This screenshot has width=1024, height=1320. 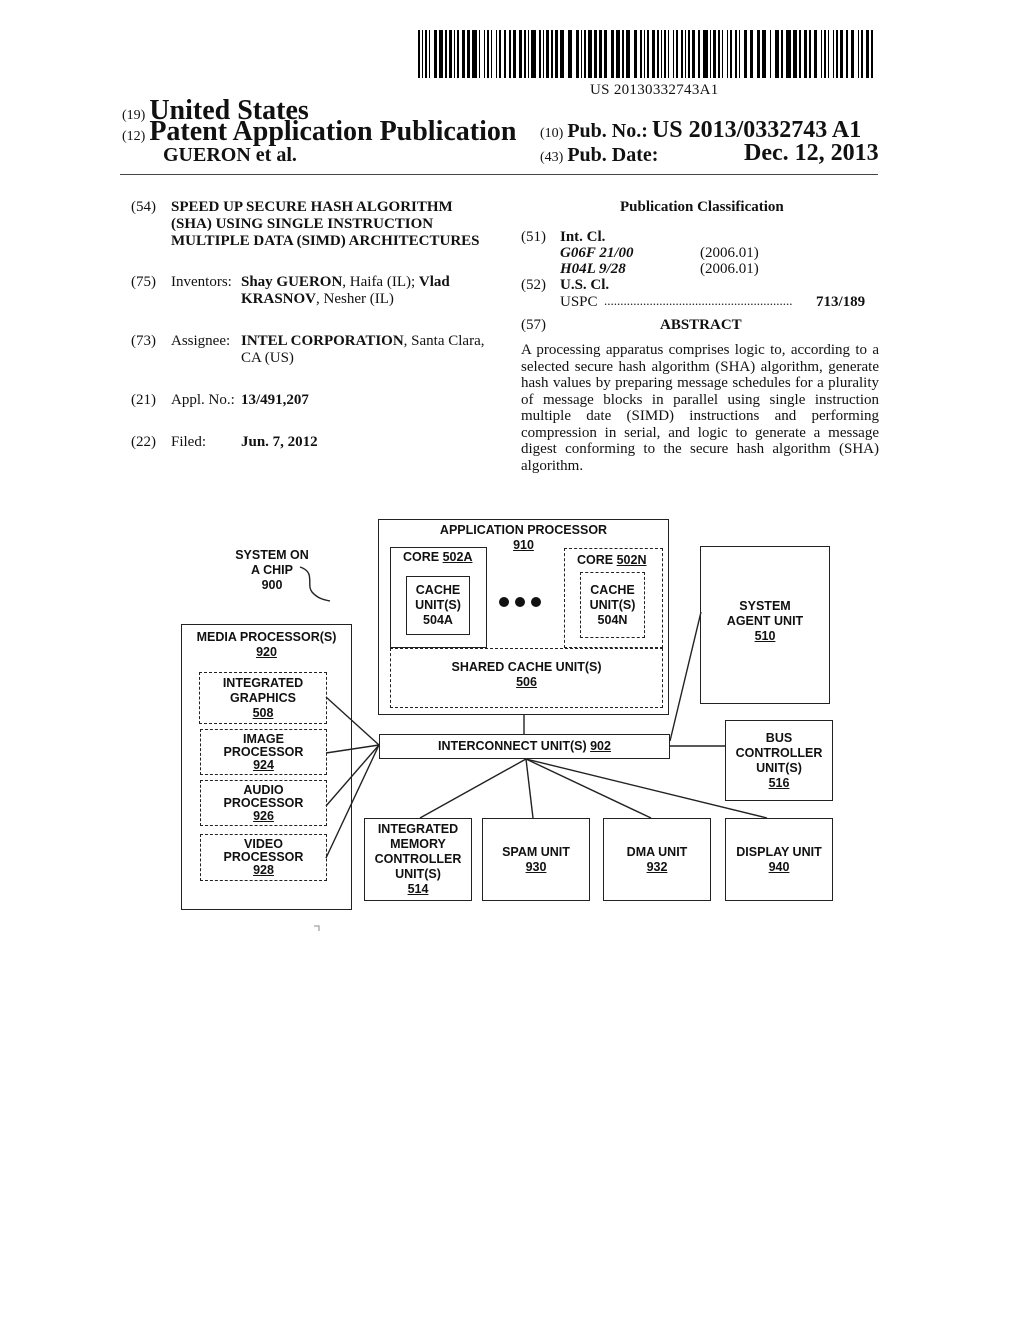 What do you see at coordinates (526, 682) in the screenshot?
I see `block-ref: 506` at bounding box center [526, 682].